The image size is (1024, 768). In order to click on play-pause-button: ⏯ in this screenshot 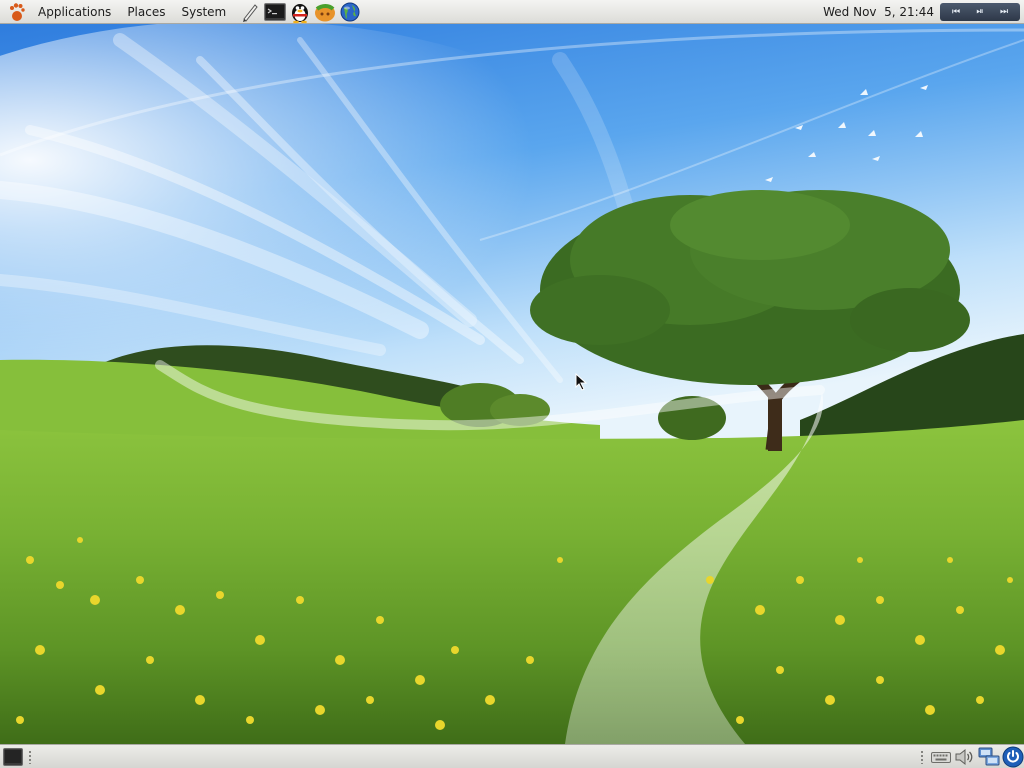, I will do `click(980, 12)`.